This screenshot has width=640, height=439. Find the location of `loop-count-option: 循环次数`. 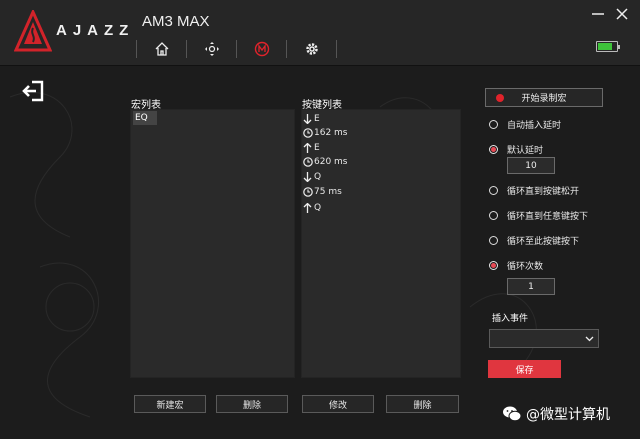

loop-count-option: 循环次数 is located at coordinates (516, 265).